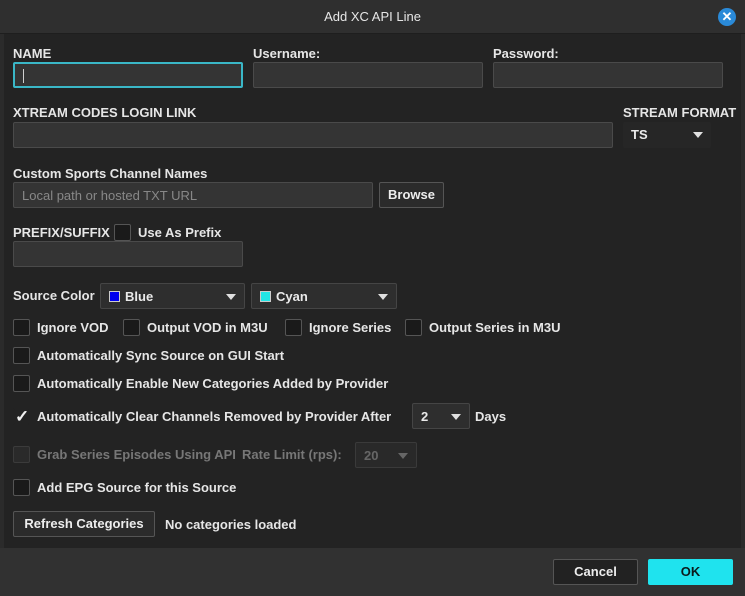  I want to click on custom-sports-input: Local path or hosted TXT URL, so click(193, 195).